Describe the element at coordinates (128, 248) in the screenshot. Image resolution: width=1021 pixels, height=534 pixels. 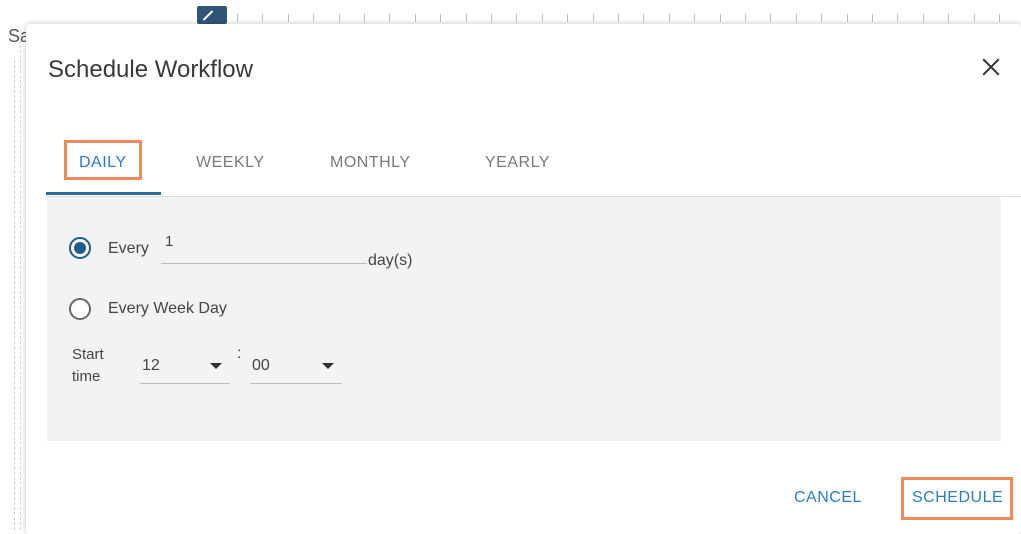
I see `every-label: Every` at that location.